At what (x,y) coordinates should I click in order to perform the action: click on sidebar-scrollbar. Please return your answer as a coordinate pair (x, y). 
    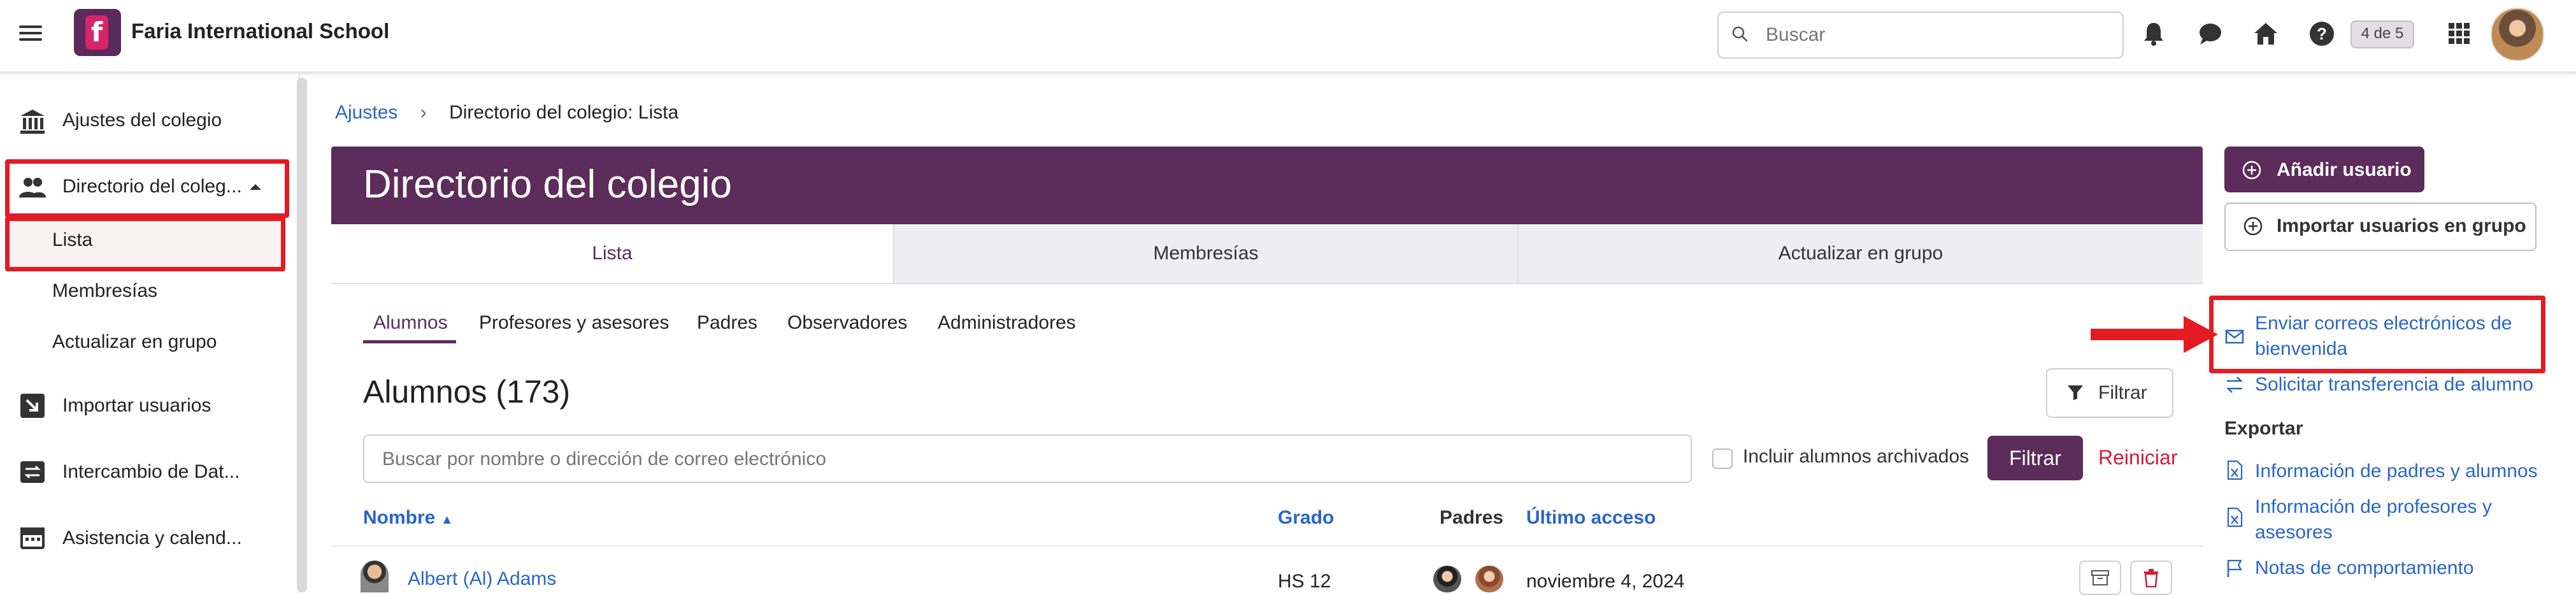
    Looking at the image, I should click on (302, 335).